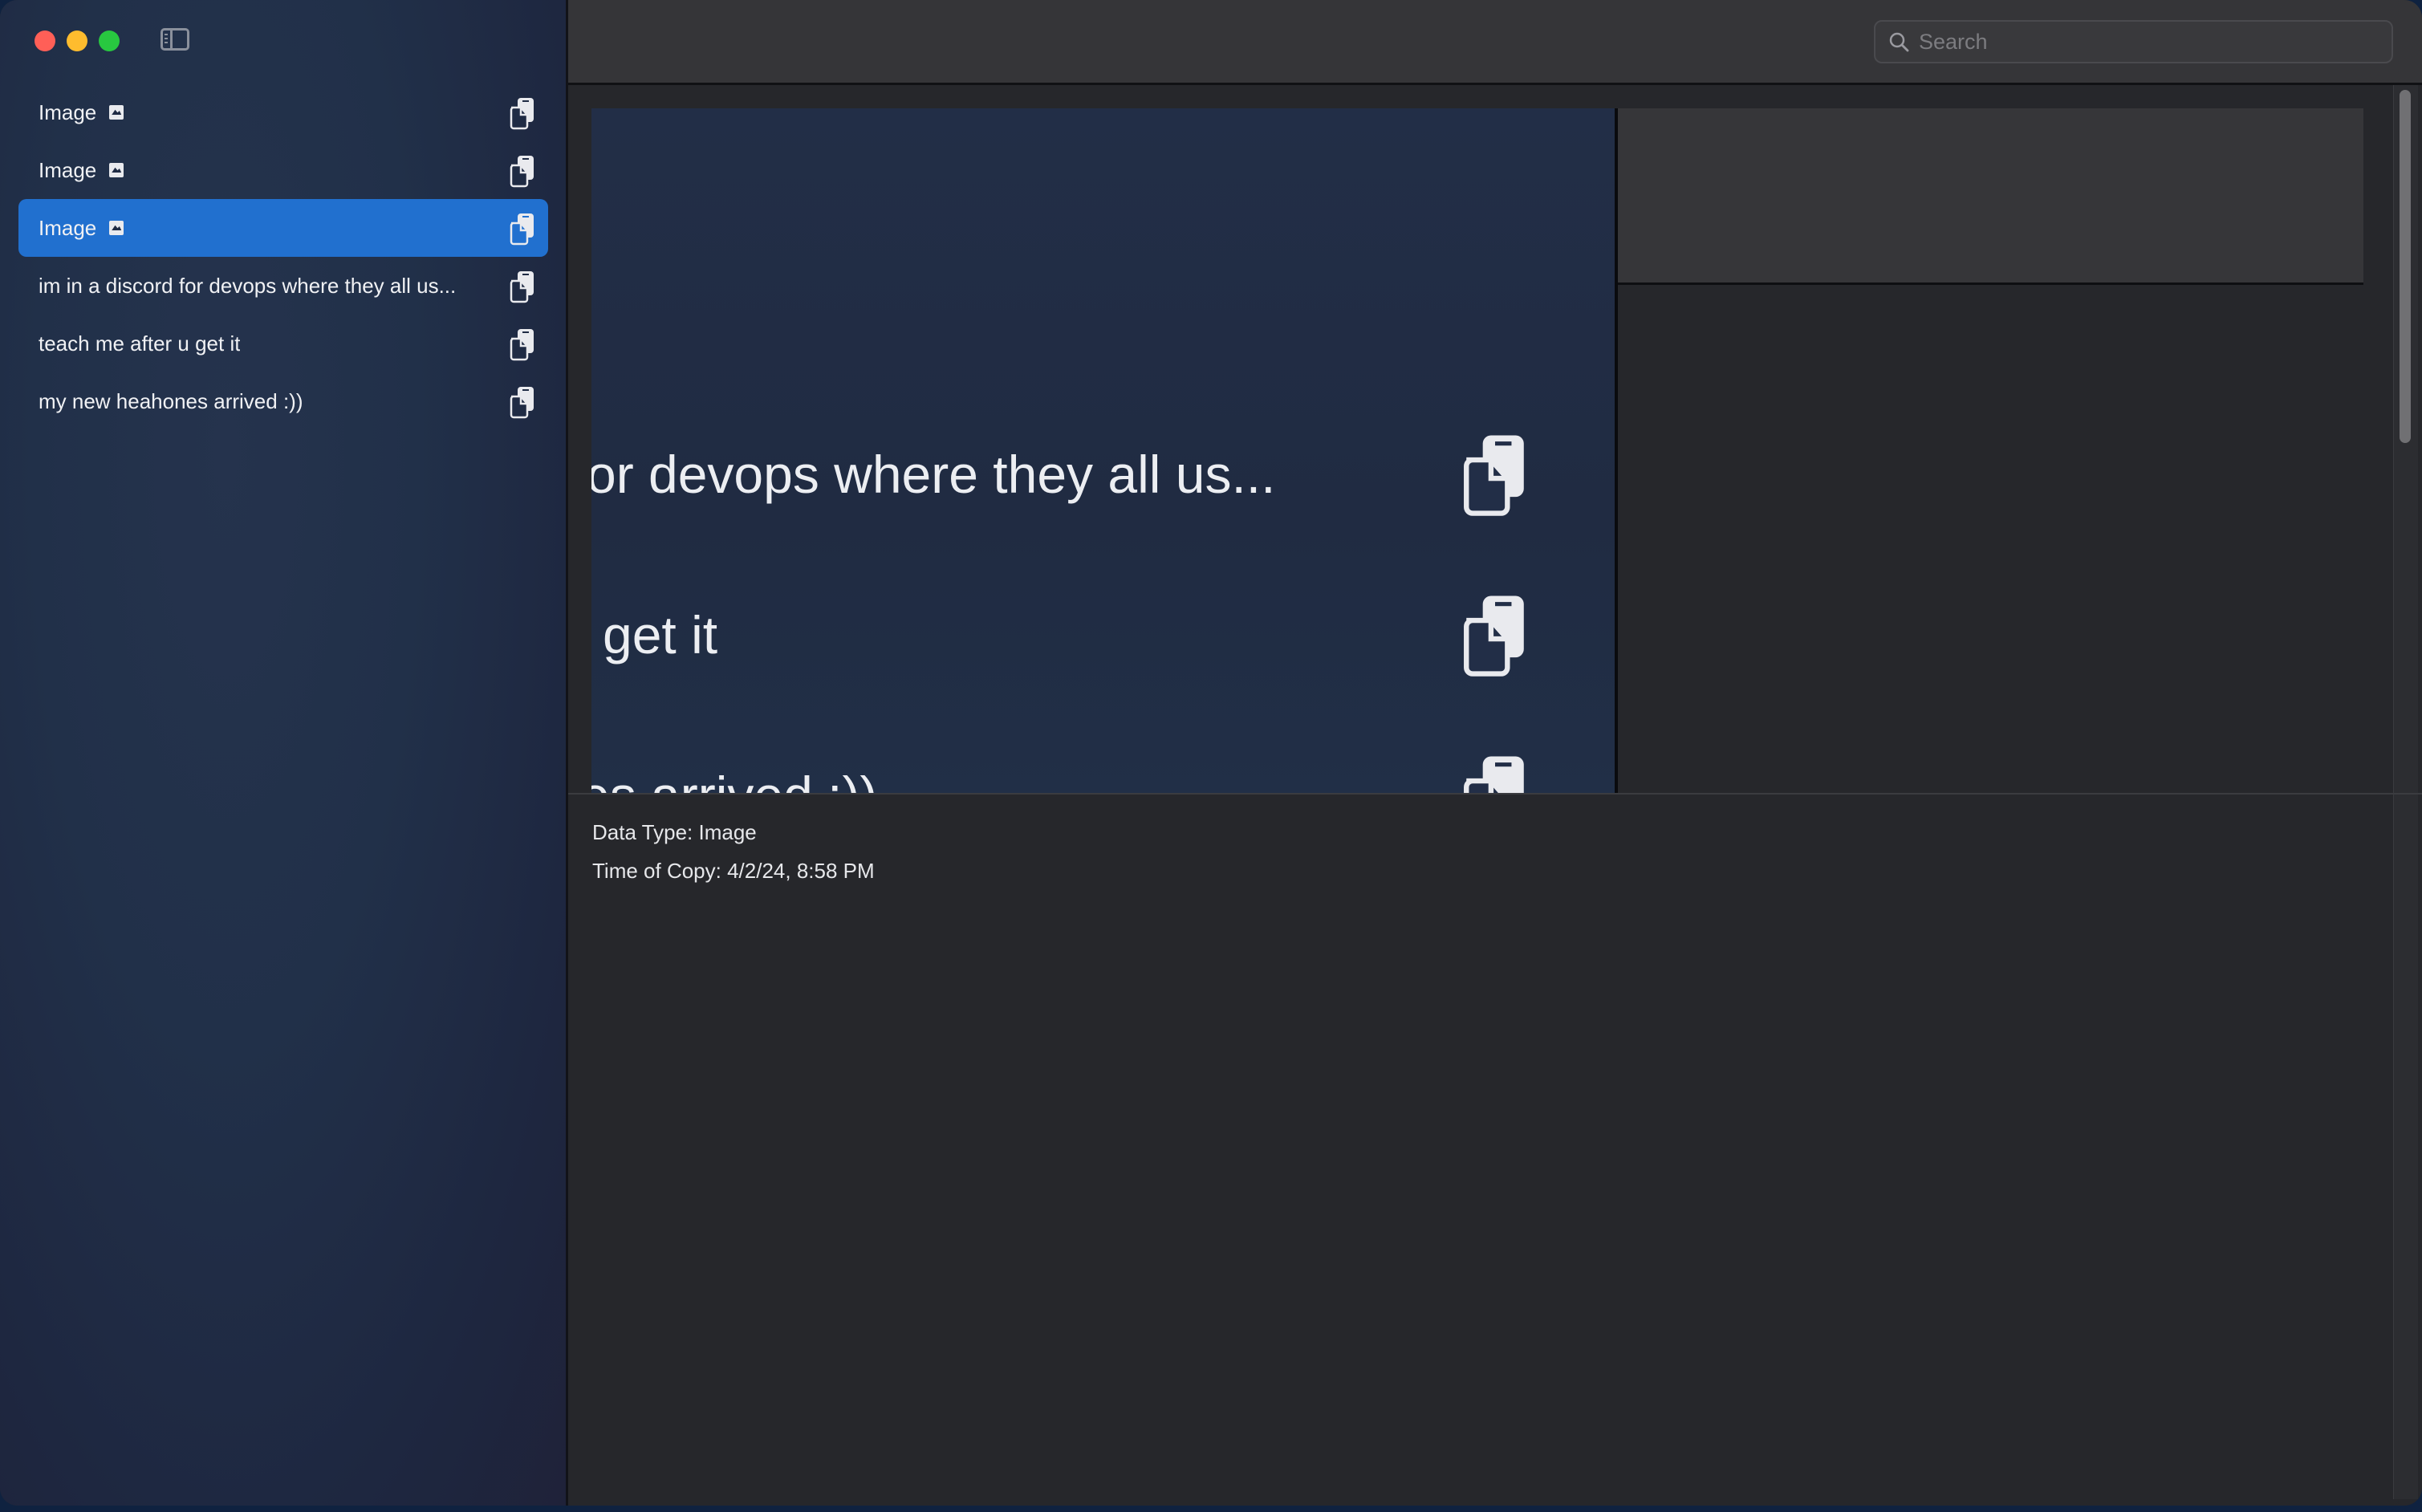  I want to click on list-item: my new heahones arrived :)), so click(283, 401).